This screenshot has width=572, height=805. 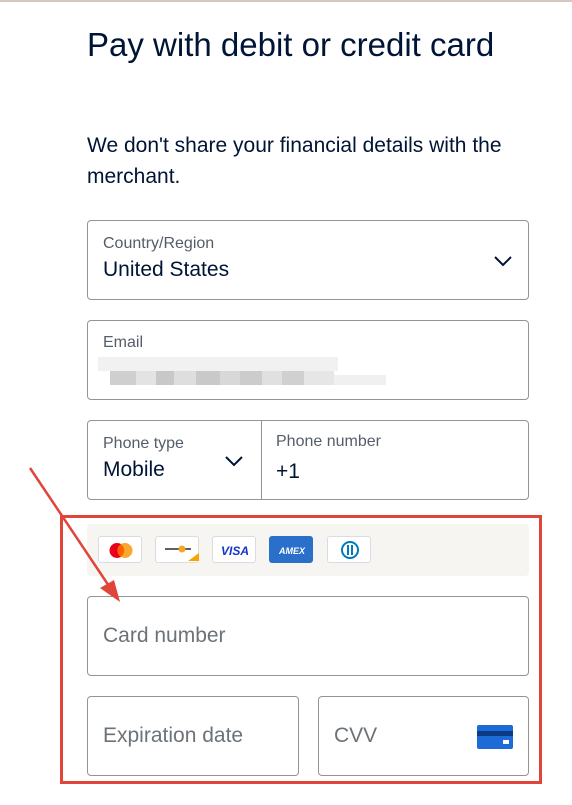 What do you see at coordinates (286, 1) in the screenshot?
I see `top-border` at bounding box center [286, 1].